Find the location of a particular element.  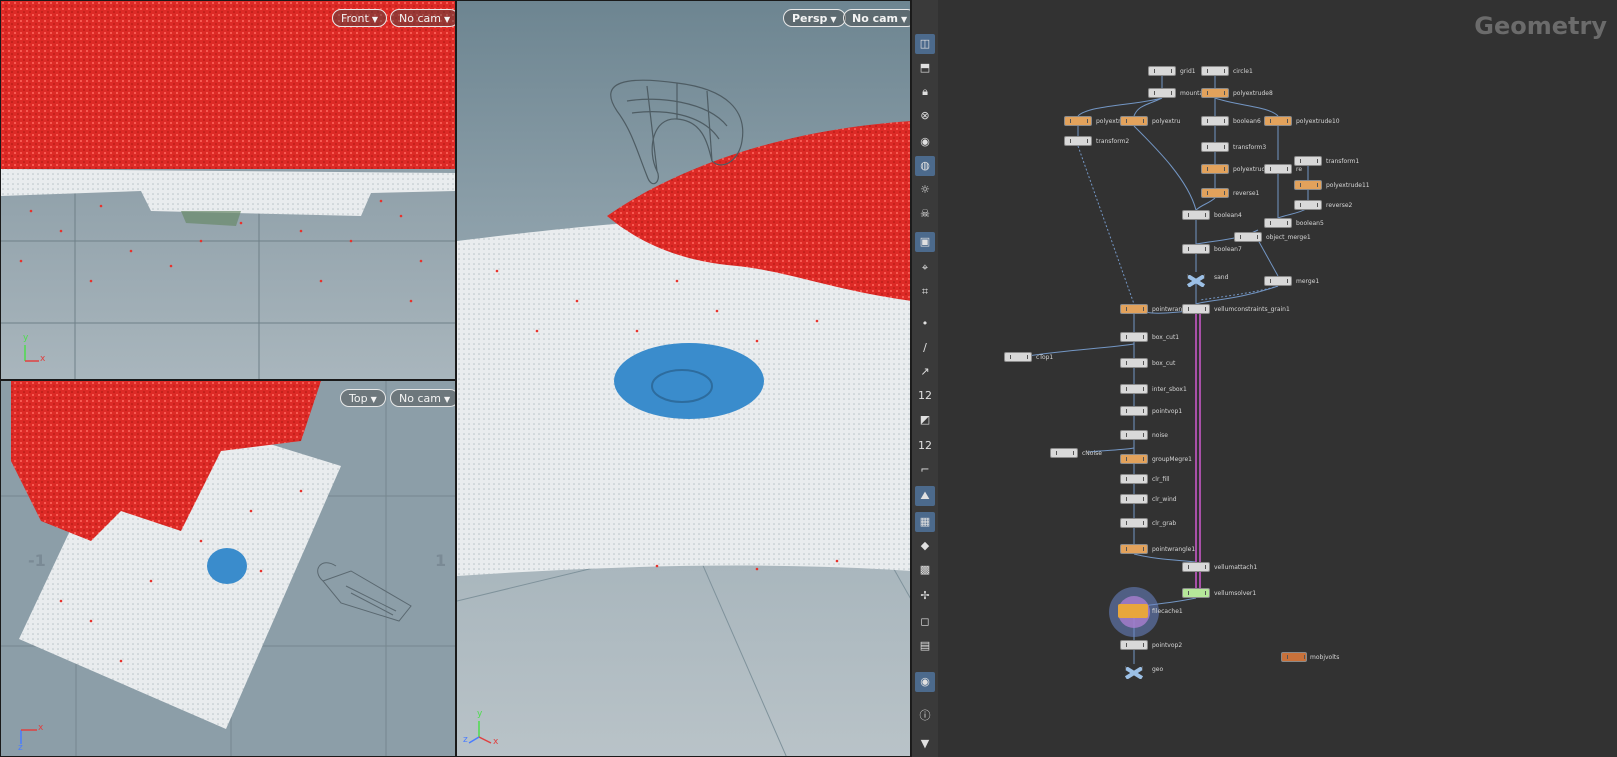

corner-icon: ⌐ is located at coordinates (925, 470).